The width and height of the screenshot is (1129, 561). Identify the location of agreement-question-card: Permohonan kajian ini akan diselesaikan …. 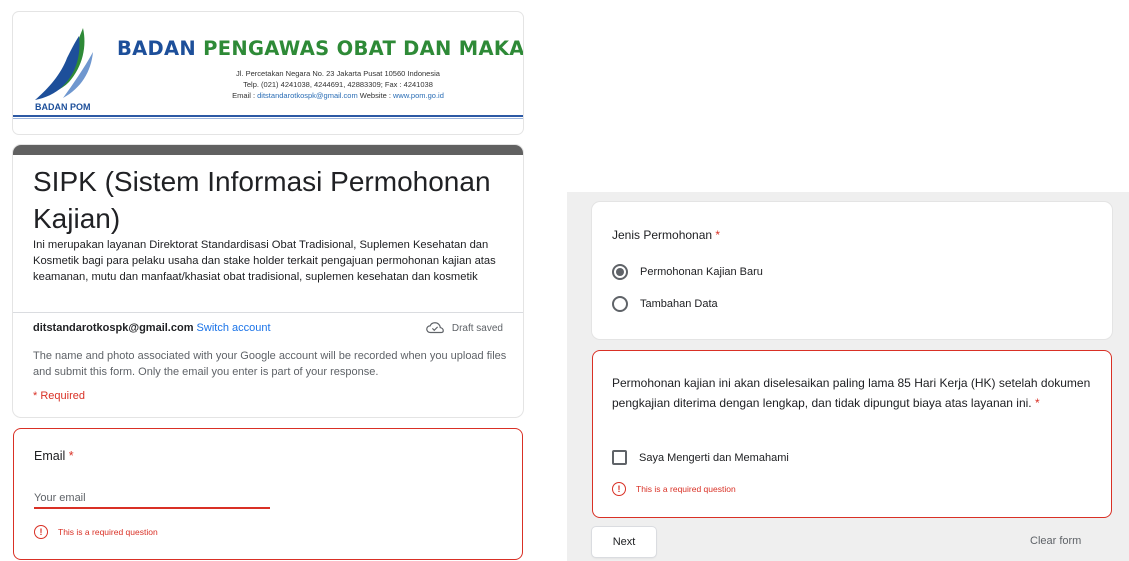
(852, 434).